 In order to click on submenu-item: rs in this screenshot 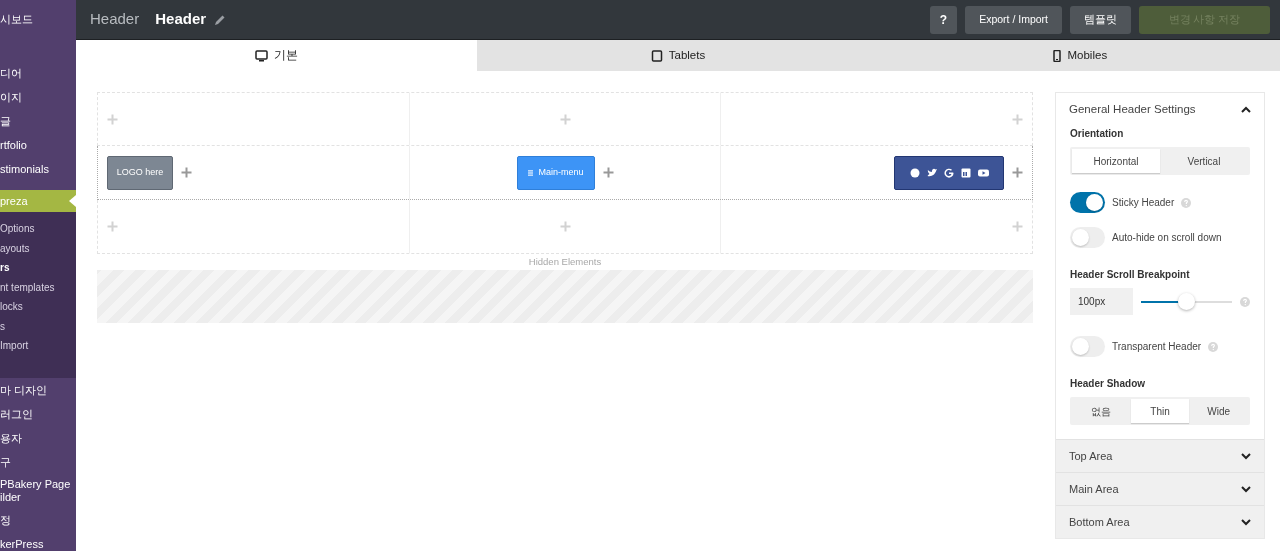, I will do `click(38, 268)`.